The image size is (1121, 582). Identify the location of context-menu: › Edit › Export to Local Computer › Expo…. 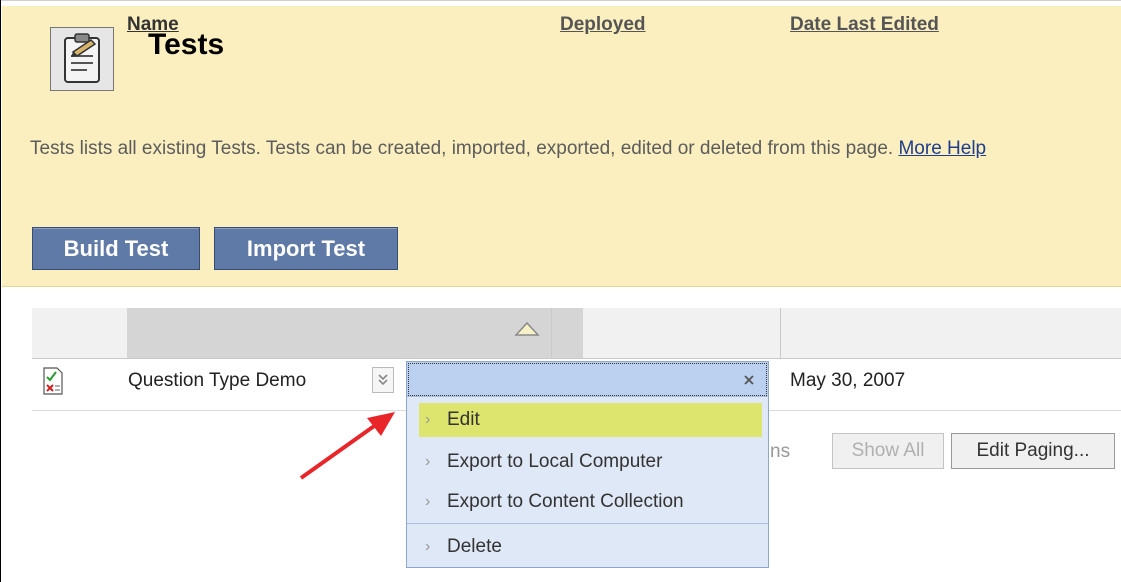
(587, 464).